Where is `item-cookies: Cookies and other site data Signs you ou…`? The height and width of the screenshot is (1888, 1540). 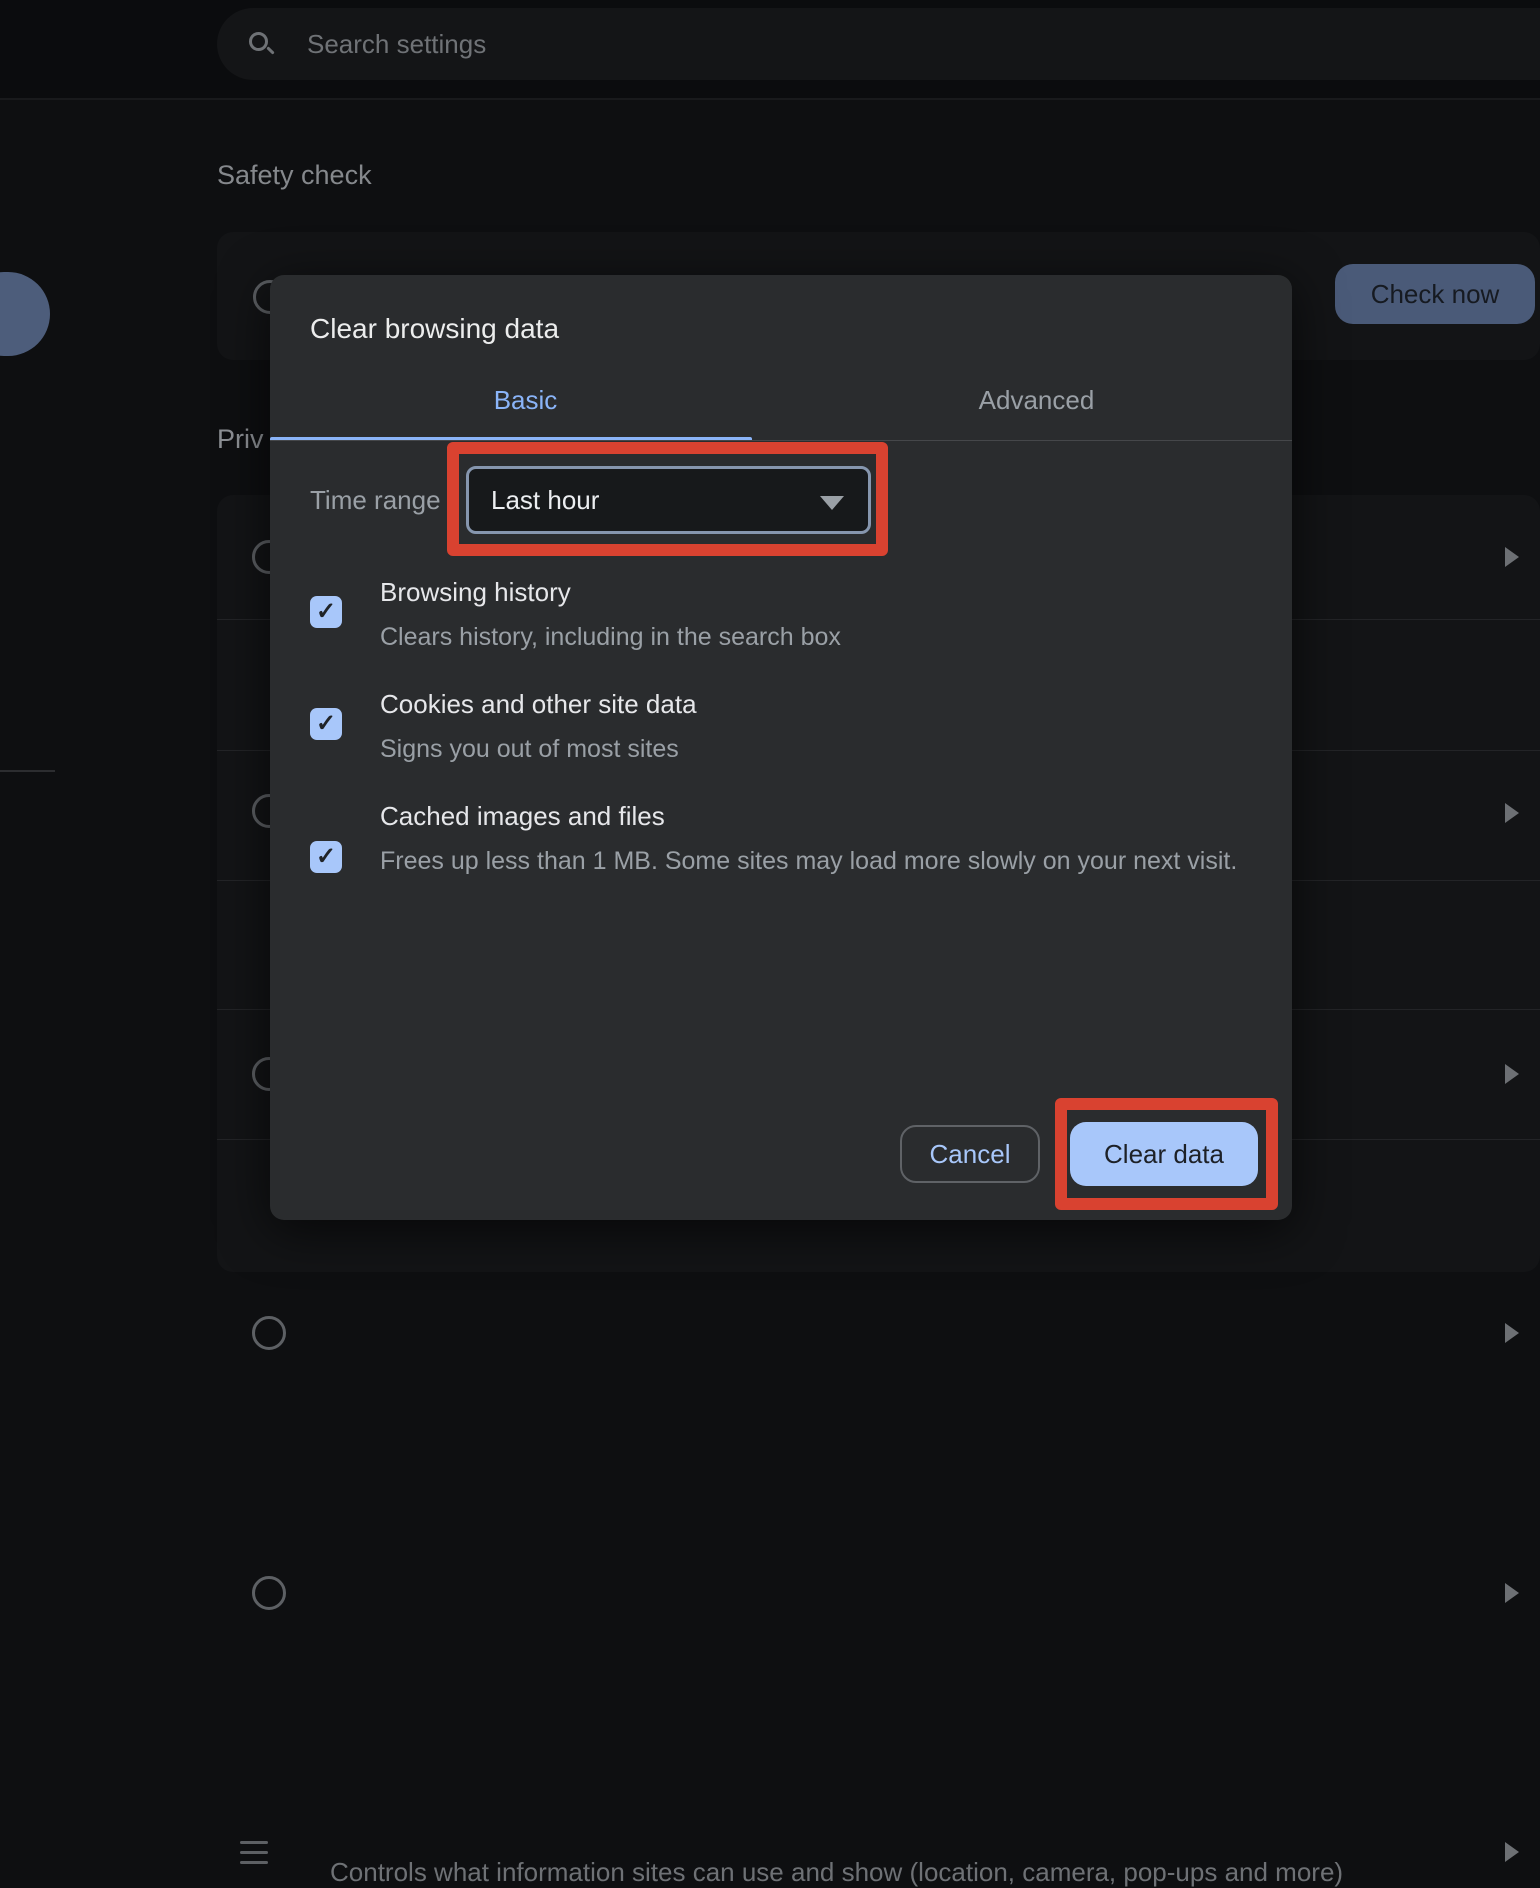 item-cookies: Cookies and other site data Signs you ou… is located at coordinates (820, 729).